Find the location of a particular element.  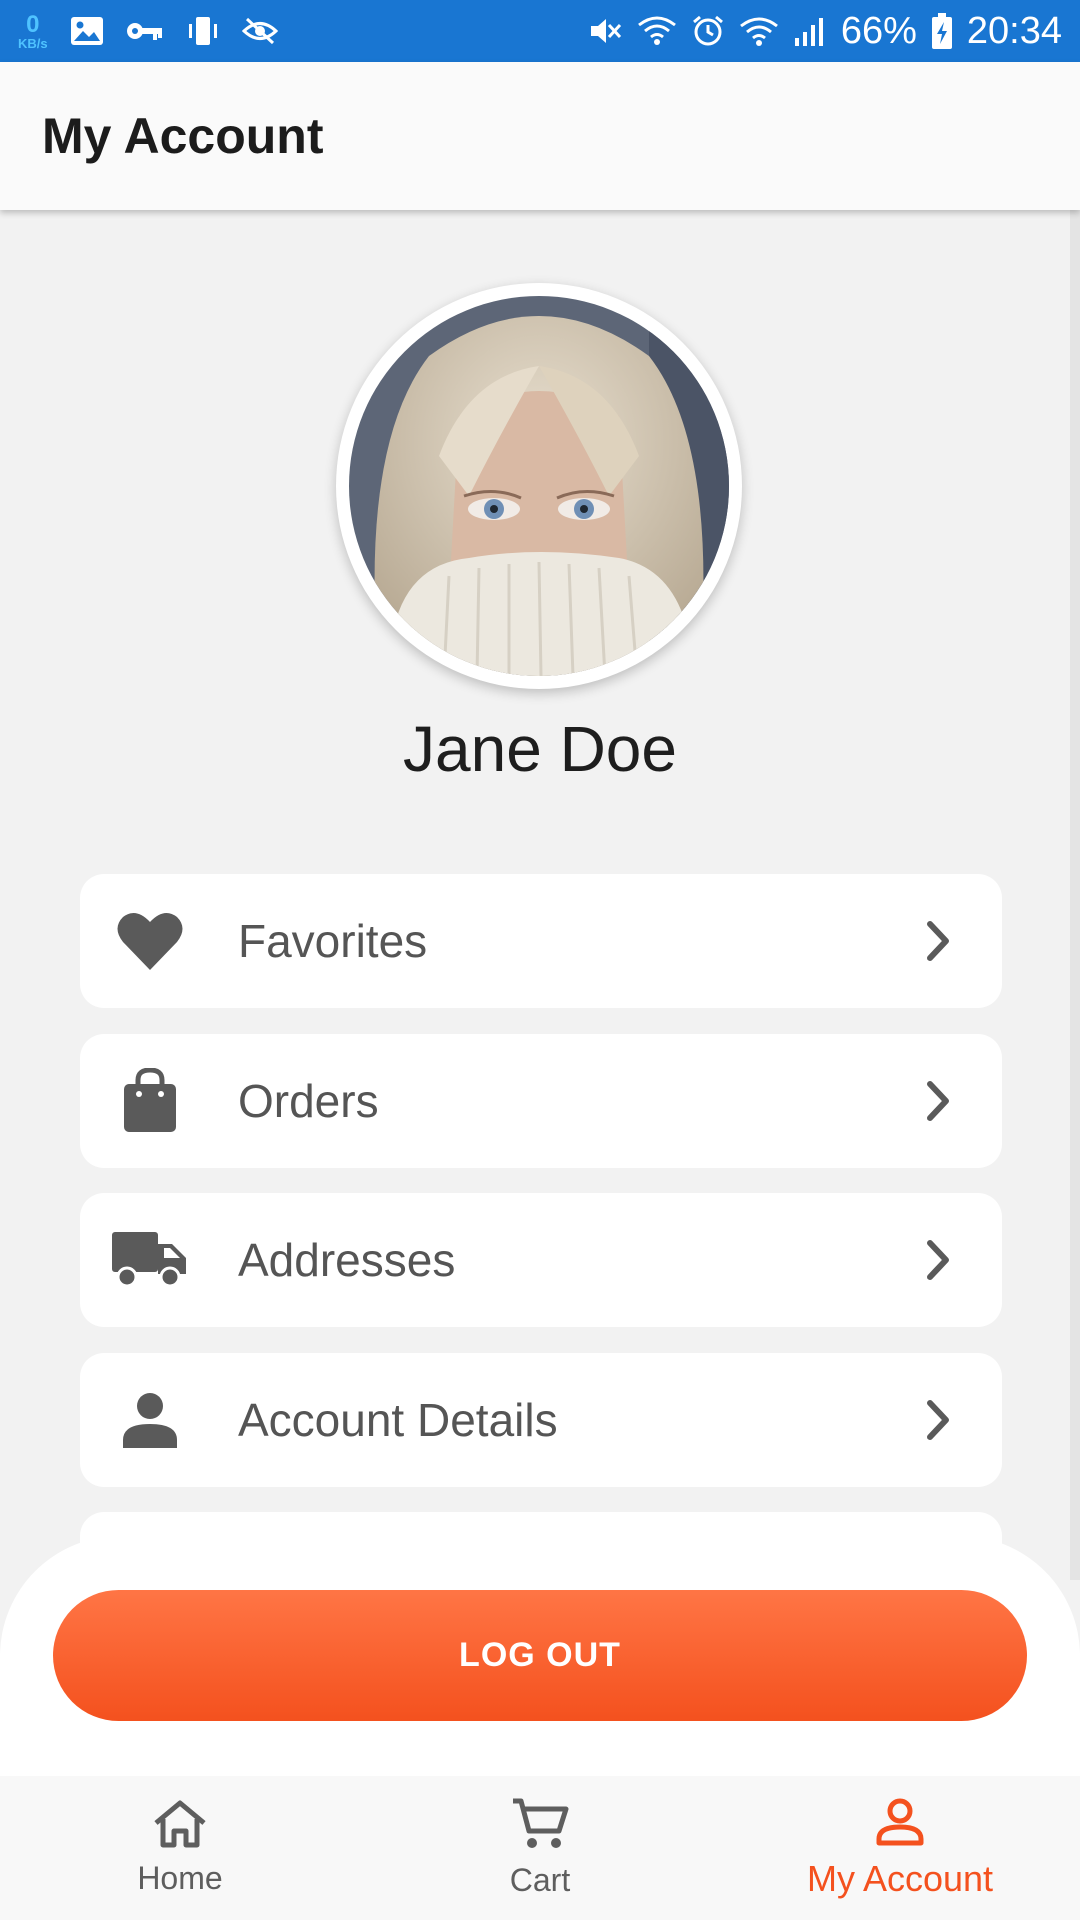

logout-button: LOG OUT is located at coordinates (540, 1655).